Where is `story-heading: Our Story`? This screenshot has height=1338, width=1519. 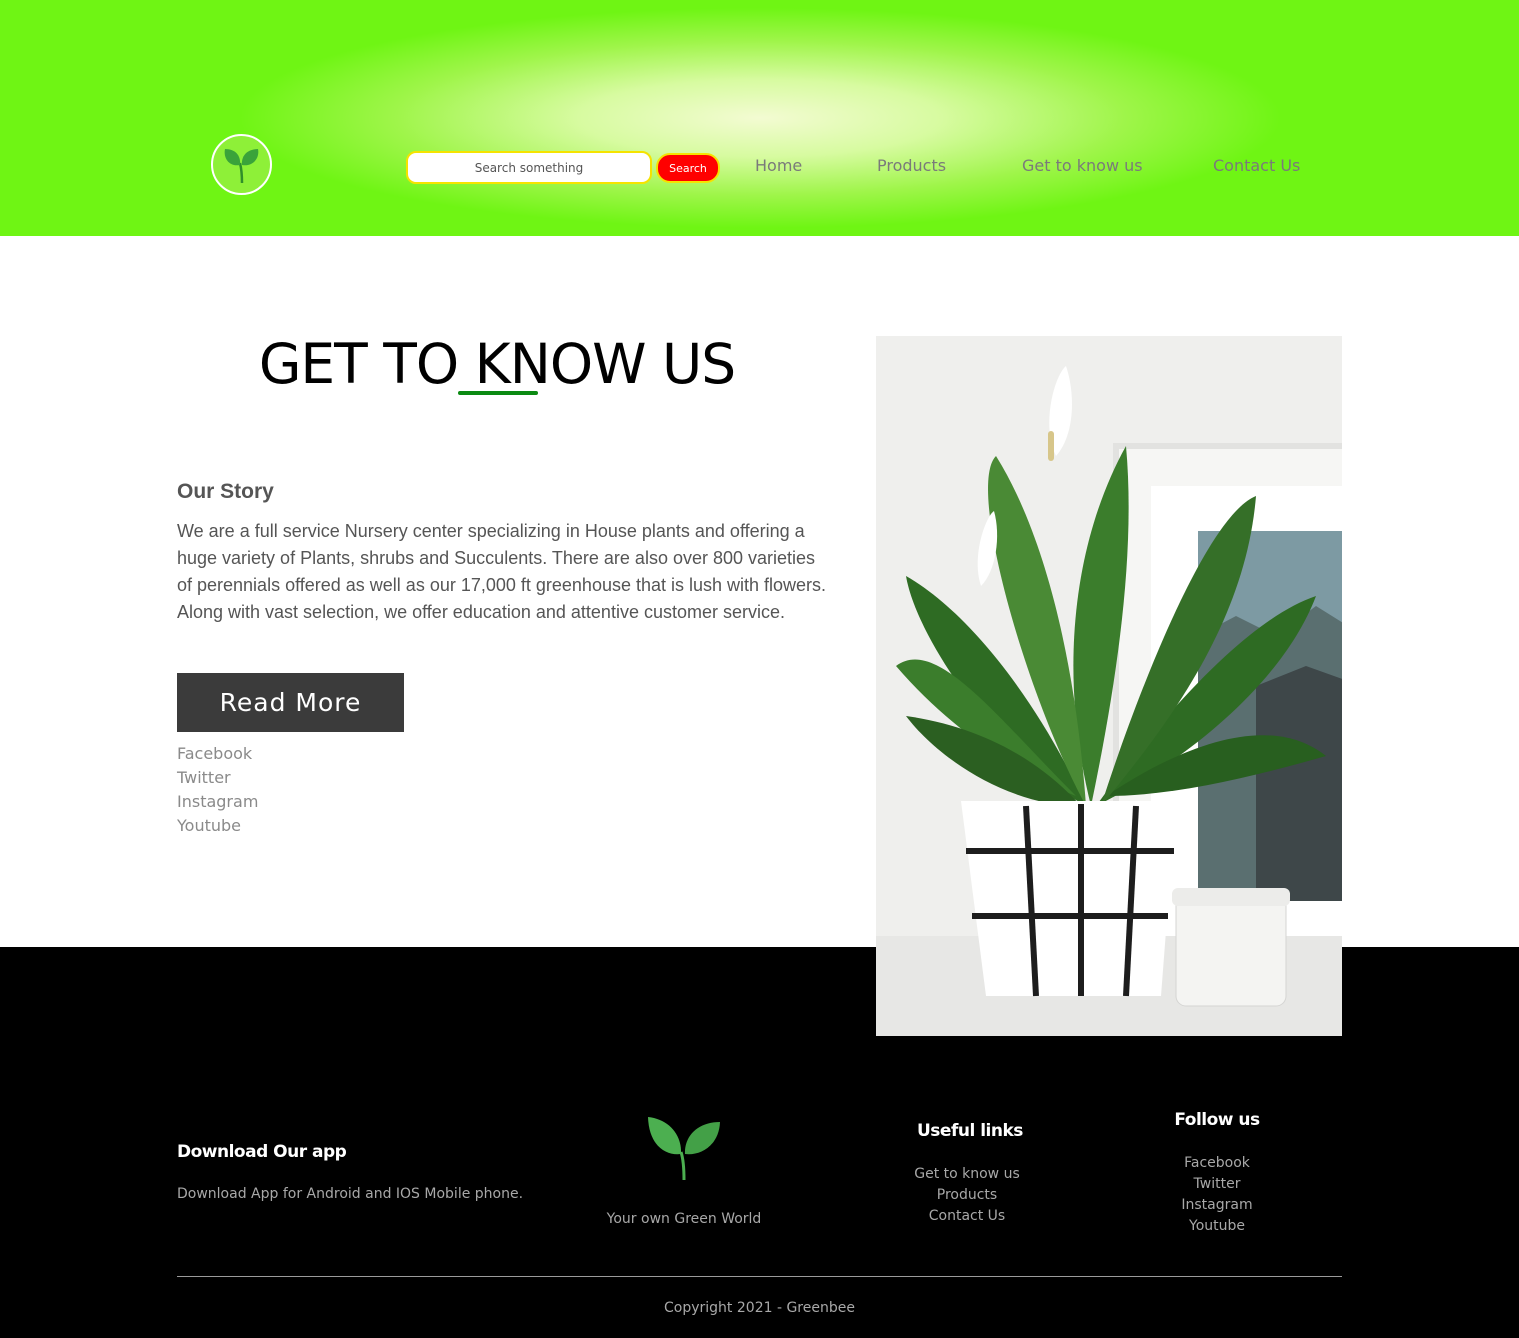
story-heading: Our Story is located at coordinates (225, 491).